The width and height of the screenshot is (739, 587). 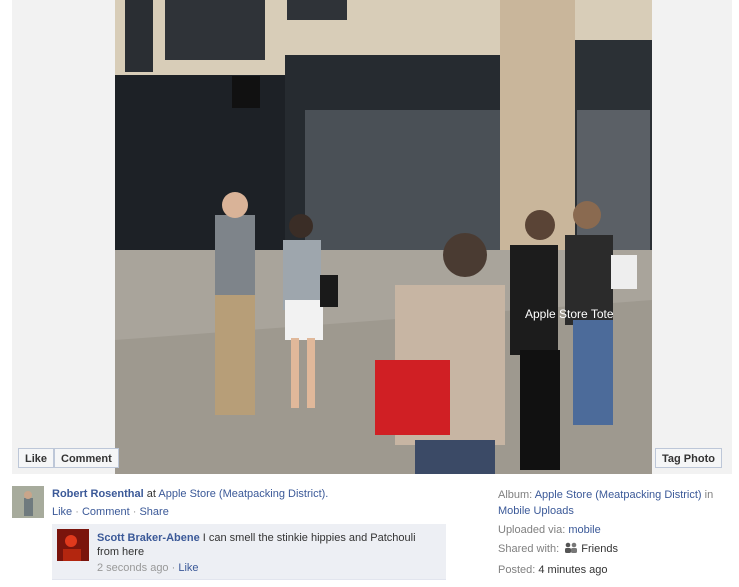 What do you see at coordinates (28, 502) in the screenshot?
I see `owner-avatar` at bounding box center [28, 502].